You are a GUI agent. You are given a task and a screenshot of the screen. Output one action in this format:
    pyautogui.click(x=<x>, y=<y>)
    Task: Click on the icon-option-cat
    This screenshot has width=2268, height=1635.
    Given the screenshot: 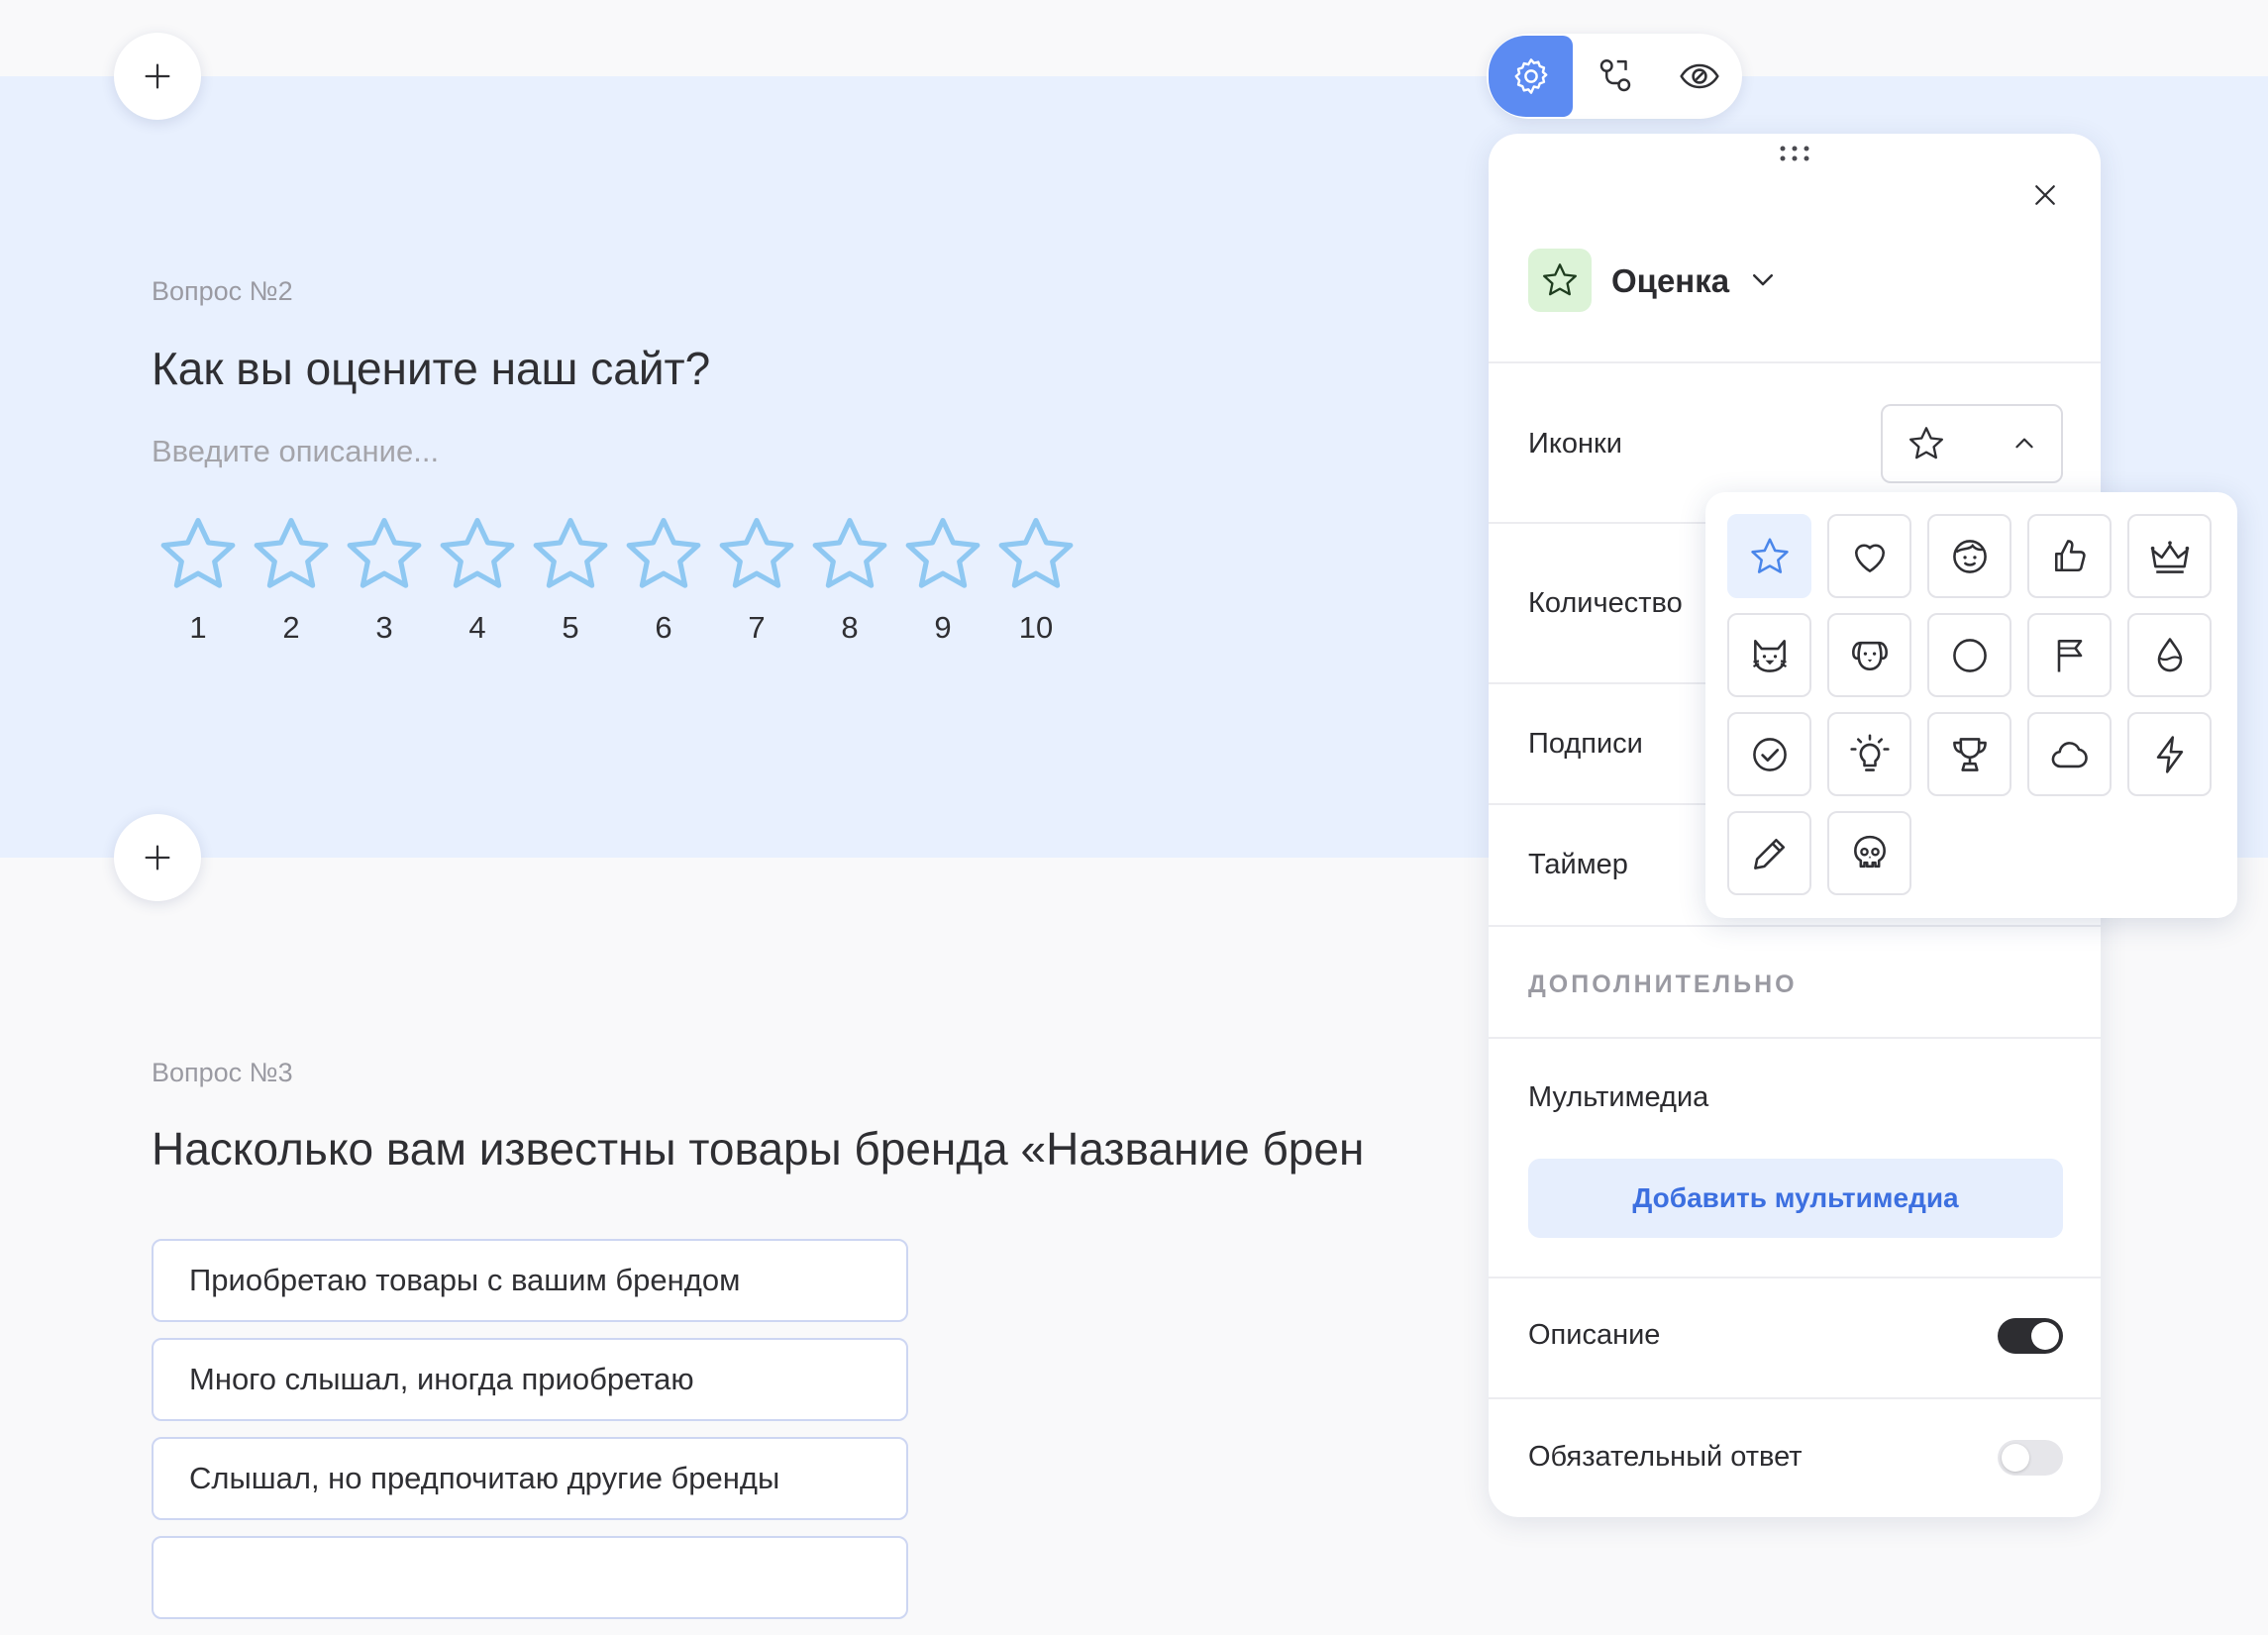 What is the action you would take?
    pyautogui.click(x=1769, y=655)
    